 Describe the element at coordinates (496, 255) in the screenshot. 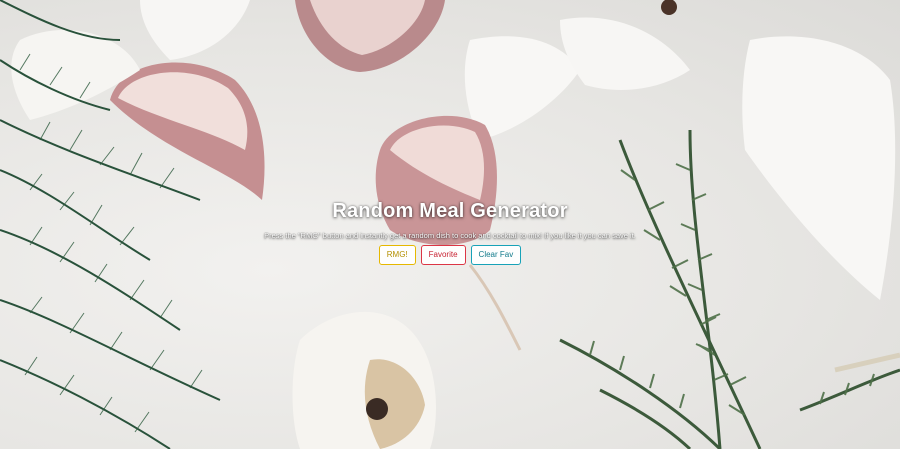

I see `clear-fav-button: Clear Fav` at that location.